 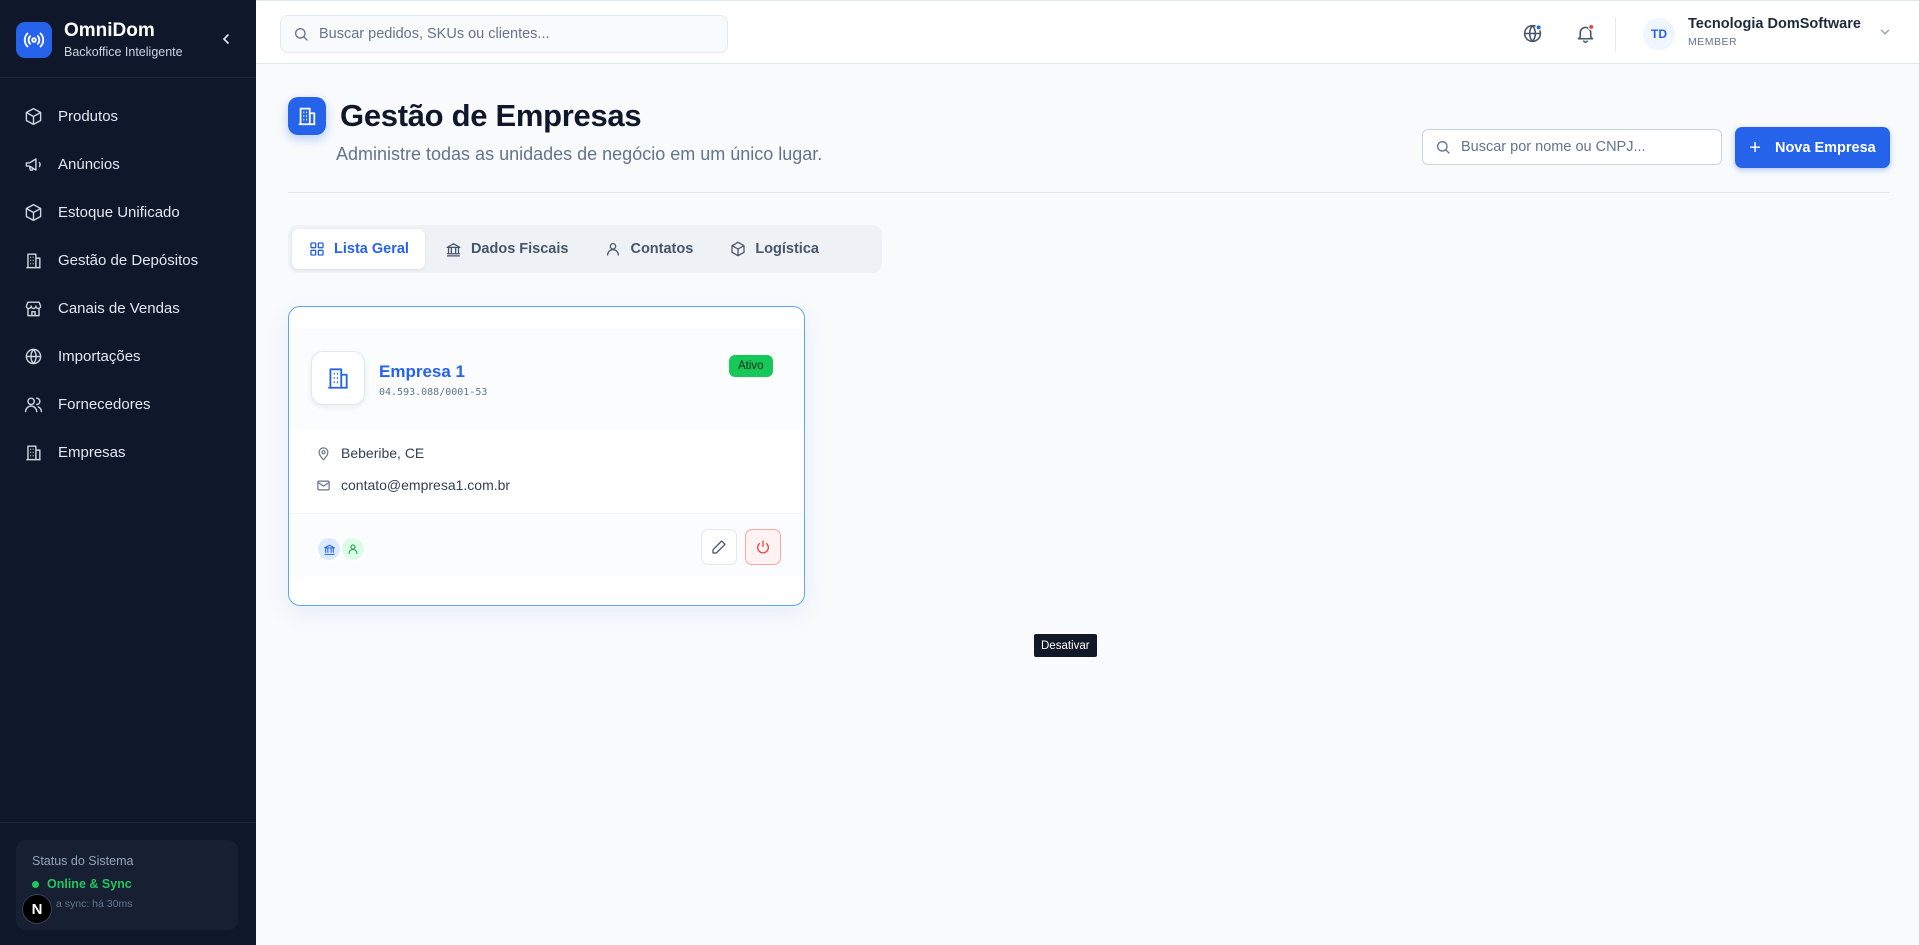 I want to click on company-location: Beberibe, CE, so click(x=369, y=453).